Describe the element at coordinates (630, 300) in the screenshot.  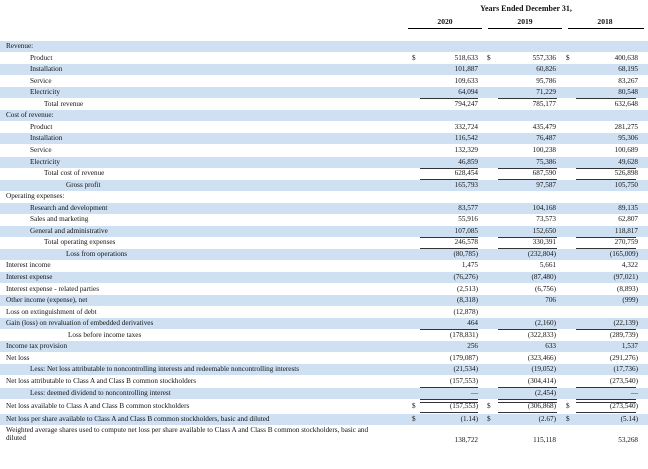
I see `value-2018: (999)` at that location.